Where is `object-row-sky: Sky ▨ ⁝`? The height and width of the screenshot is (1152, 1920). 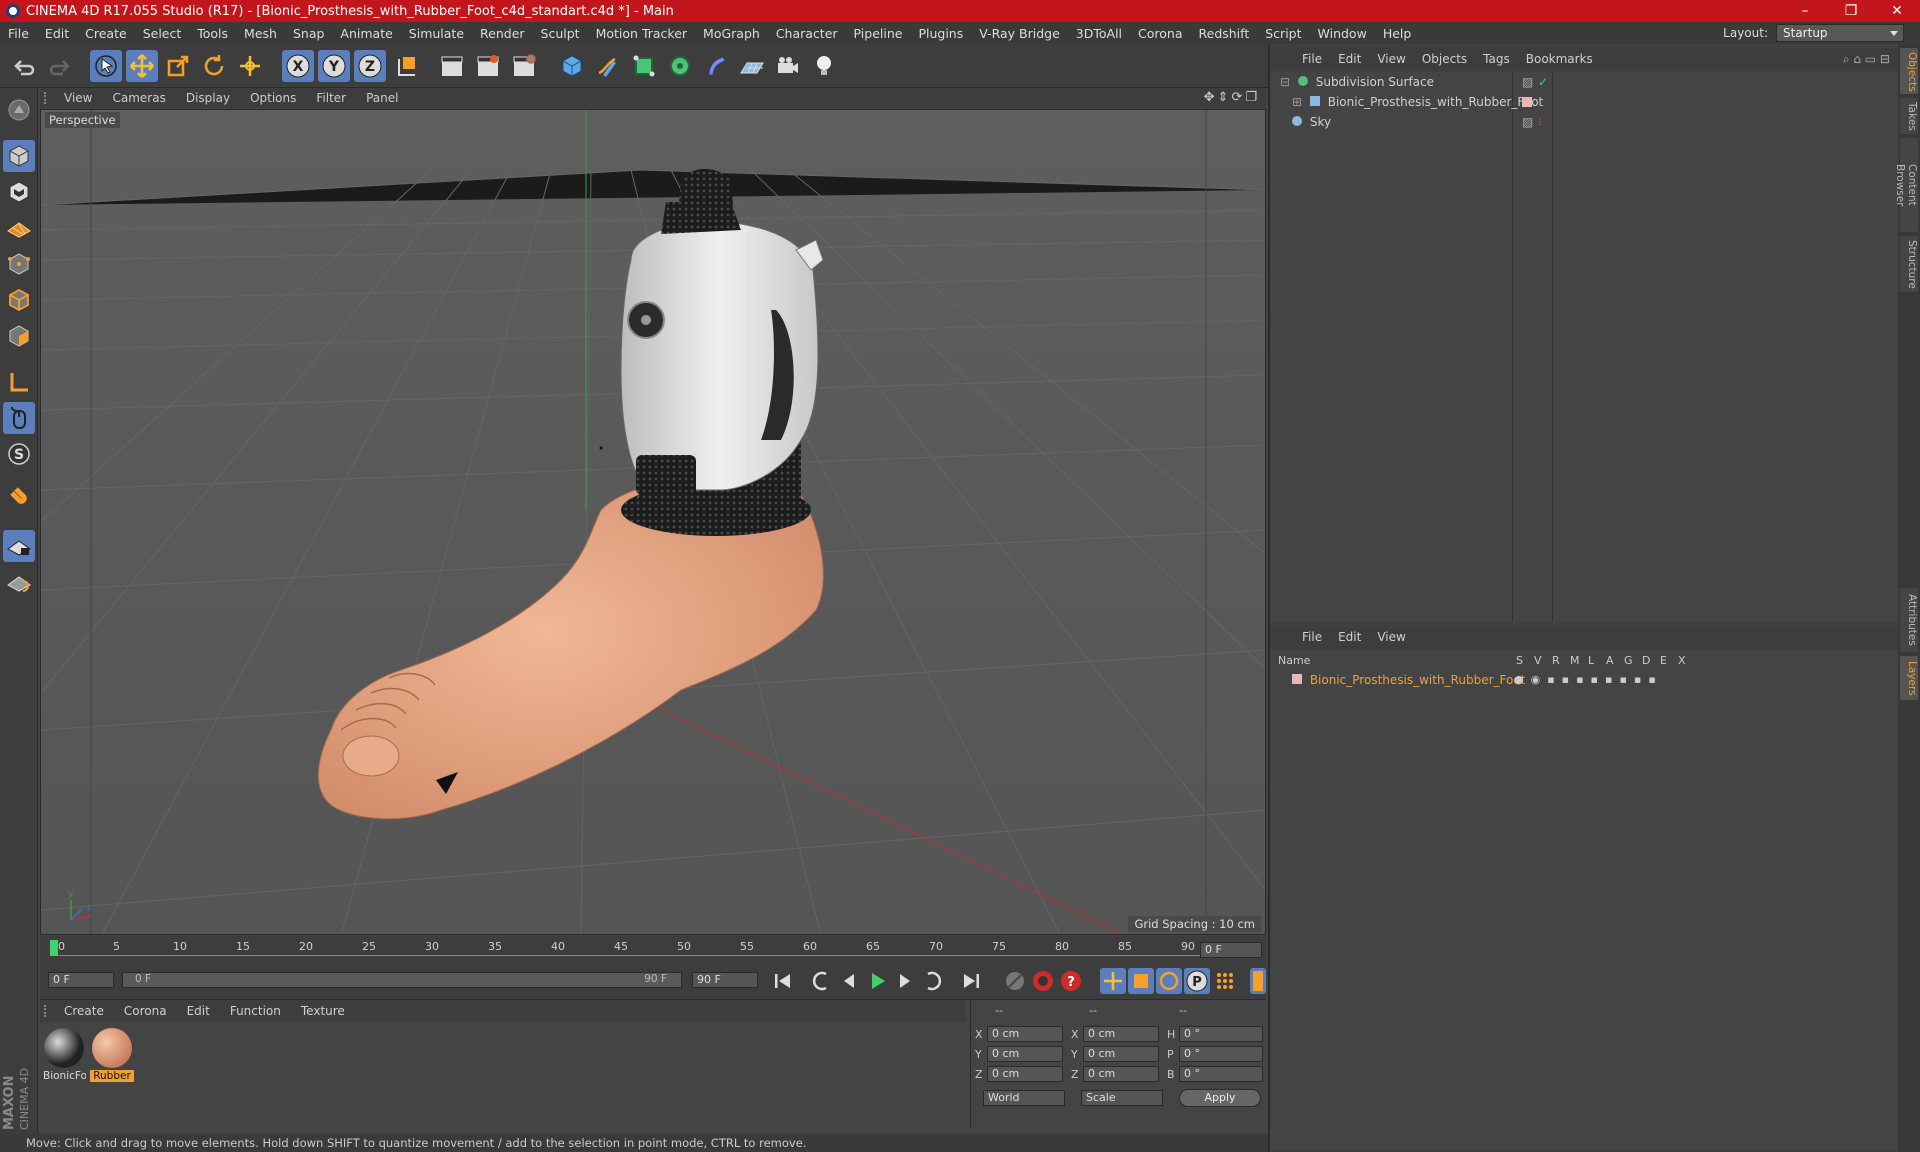
object-row-sky: Sky ▨ ⁝ is located at coordinates (1584, 122).